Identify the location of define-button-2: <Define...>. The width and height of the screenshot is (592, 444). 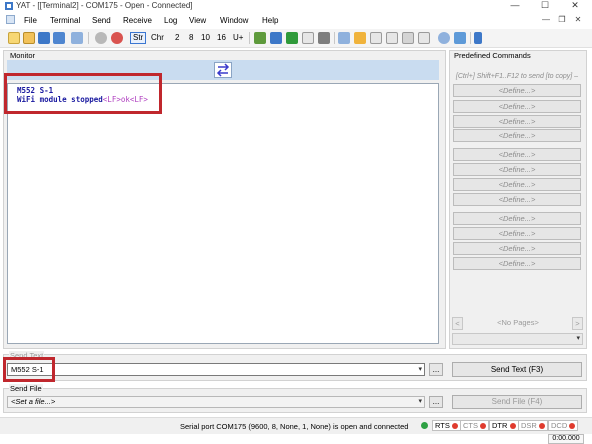
(517, 106).